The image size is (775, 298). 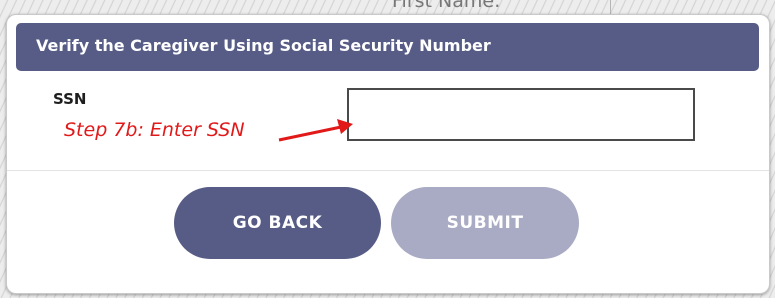 I want to click on modal-divider, so click(x=388, y=170).